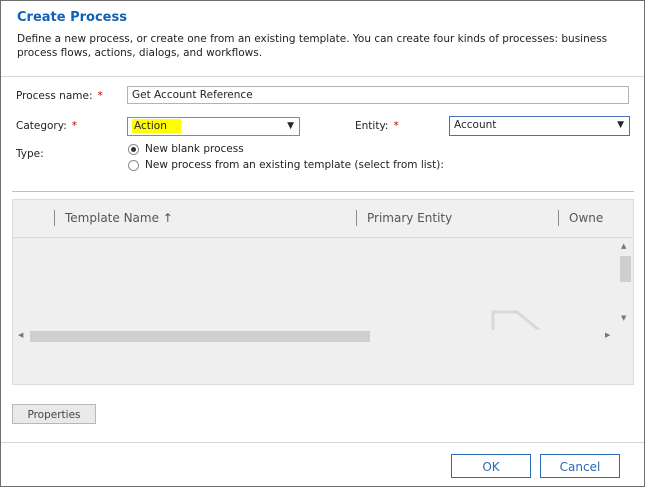  I want to click on entity-selected-value: Account, so click(475, 125).